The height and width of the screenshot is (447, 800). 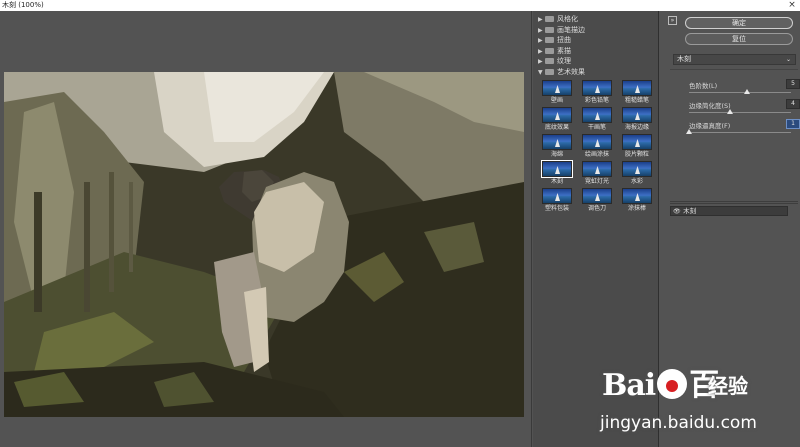 I want to click on param-edge-fidelity: 边缘逼真度(F) 1, so click(x=742, y=129).